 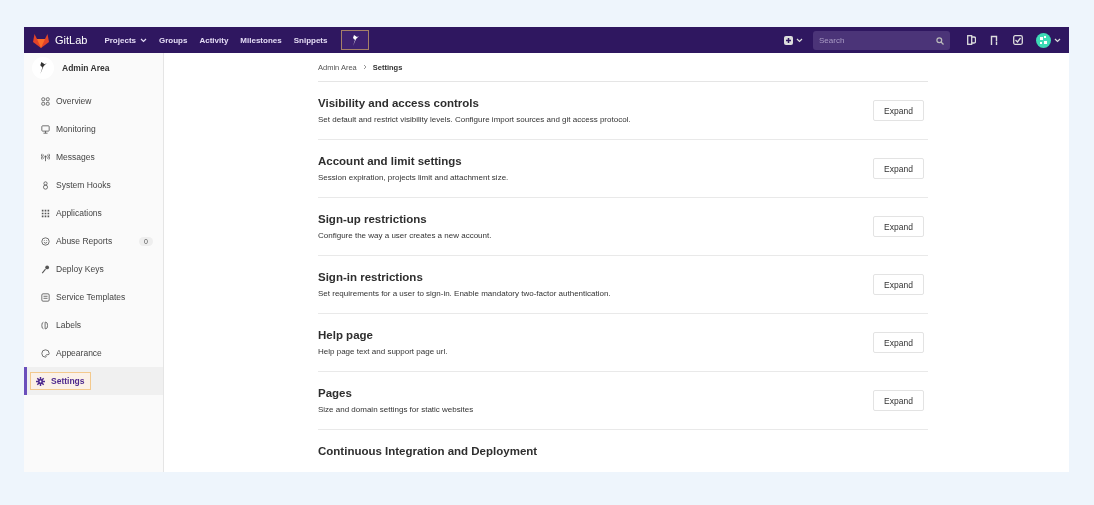 What do you see at coordinates (71, 40) in the screenshot?
I see `brand-name: GitLab` at bounding box center [71, 40].